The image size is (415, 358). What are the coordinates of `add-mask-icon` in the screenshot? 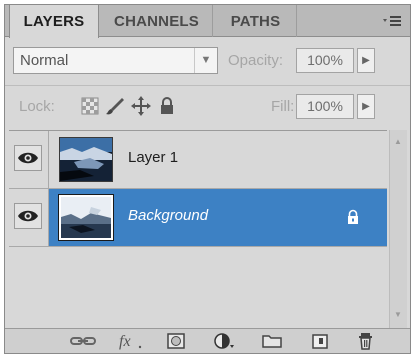 It's located at (176, 341).